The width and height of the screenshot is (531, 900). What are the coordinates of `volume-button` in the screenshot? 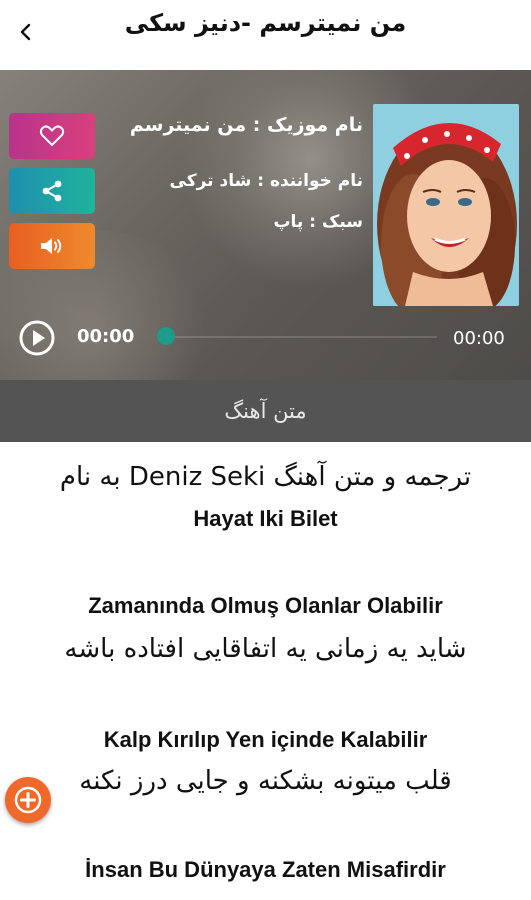 It's located at (52, 246).